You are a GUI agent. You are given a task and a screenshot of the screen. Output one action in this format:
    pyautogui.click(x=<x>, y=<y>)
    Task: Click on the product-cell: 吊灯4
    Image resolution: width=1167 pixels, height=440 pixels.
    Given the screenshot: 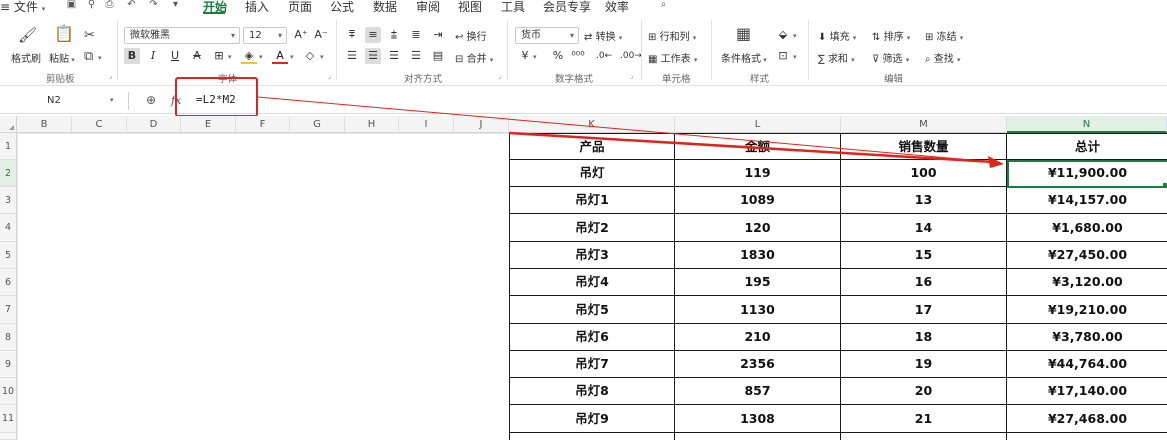 What is the action you would take?
    pyautogui.click(x=592, y=282)
    